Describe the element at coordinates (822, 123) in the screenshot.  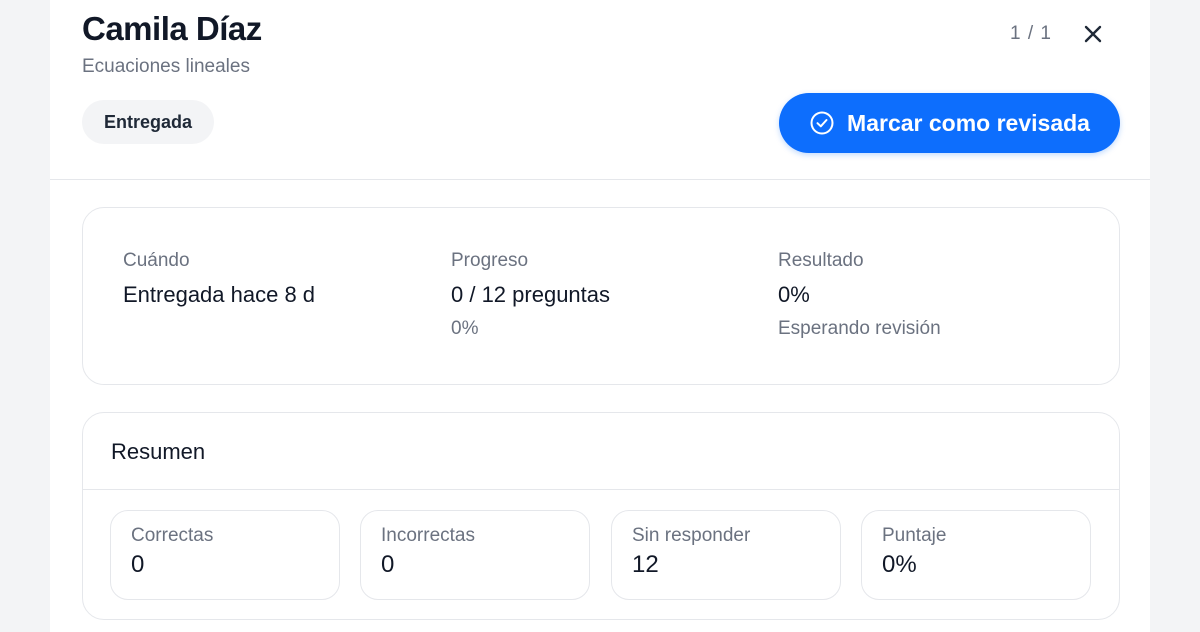
I see `check-circle-icon` at that location.